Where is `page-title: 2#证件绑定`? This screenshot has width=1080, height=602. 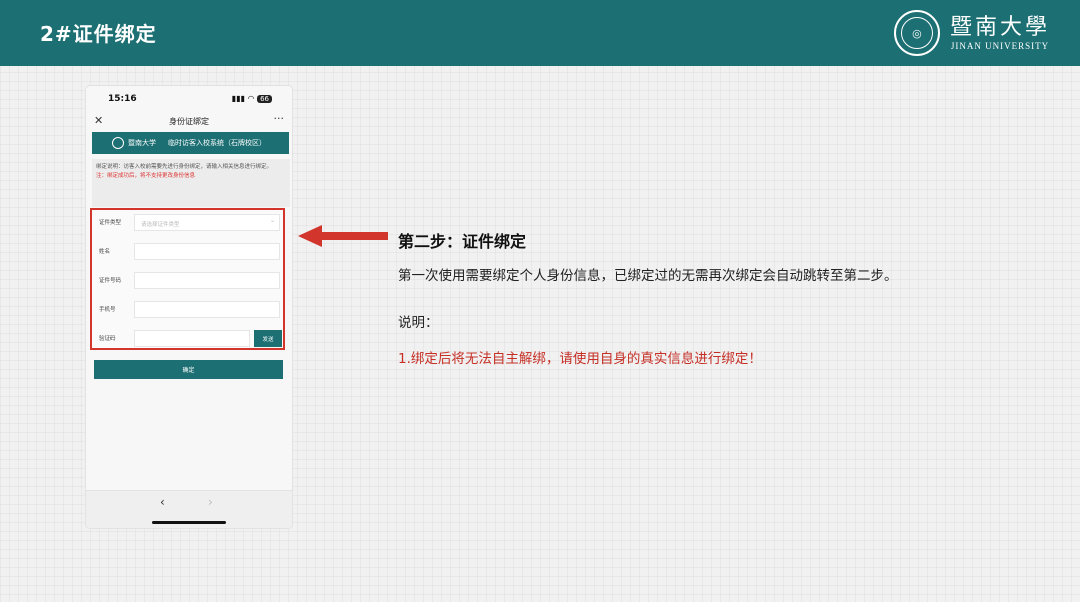 page-title: 2#证件绑定 is located at coordinates (98, 34).